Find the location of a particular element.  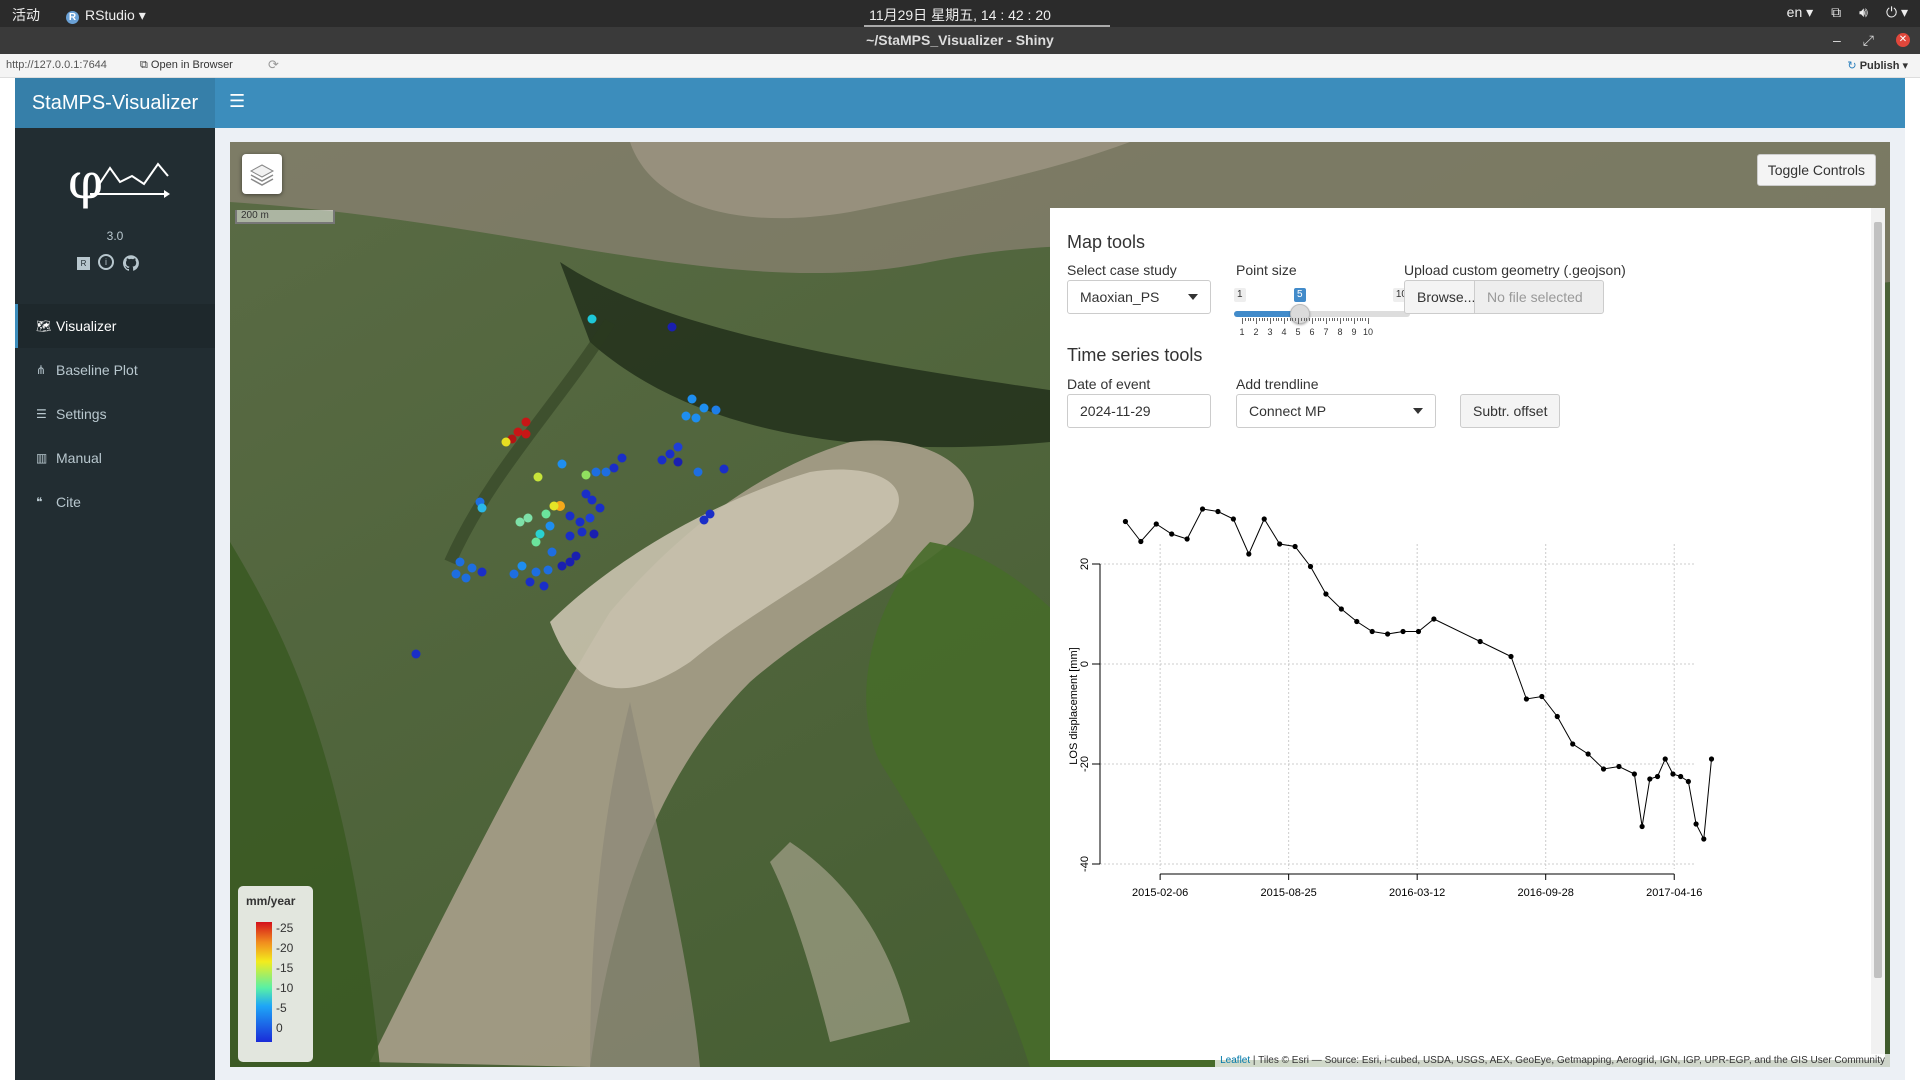

series-points is located at coordinates (1418, 674).